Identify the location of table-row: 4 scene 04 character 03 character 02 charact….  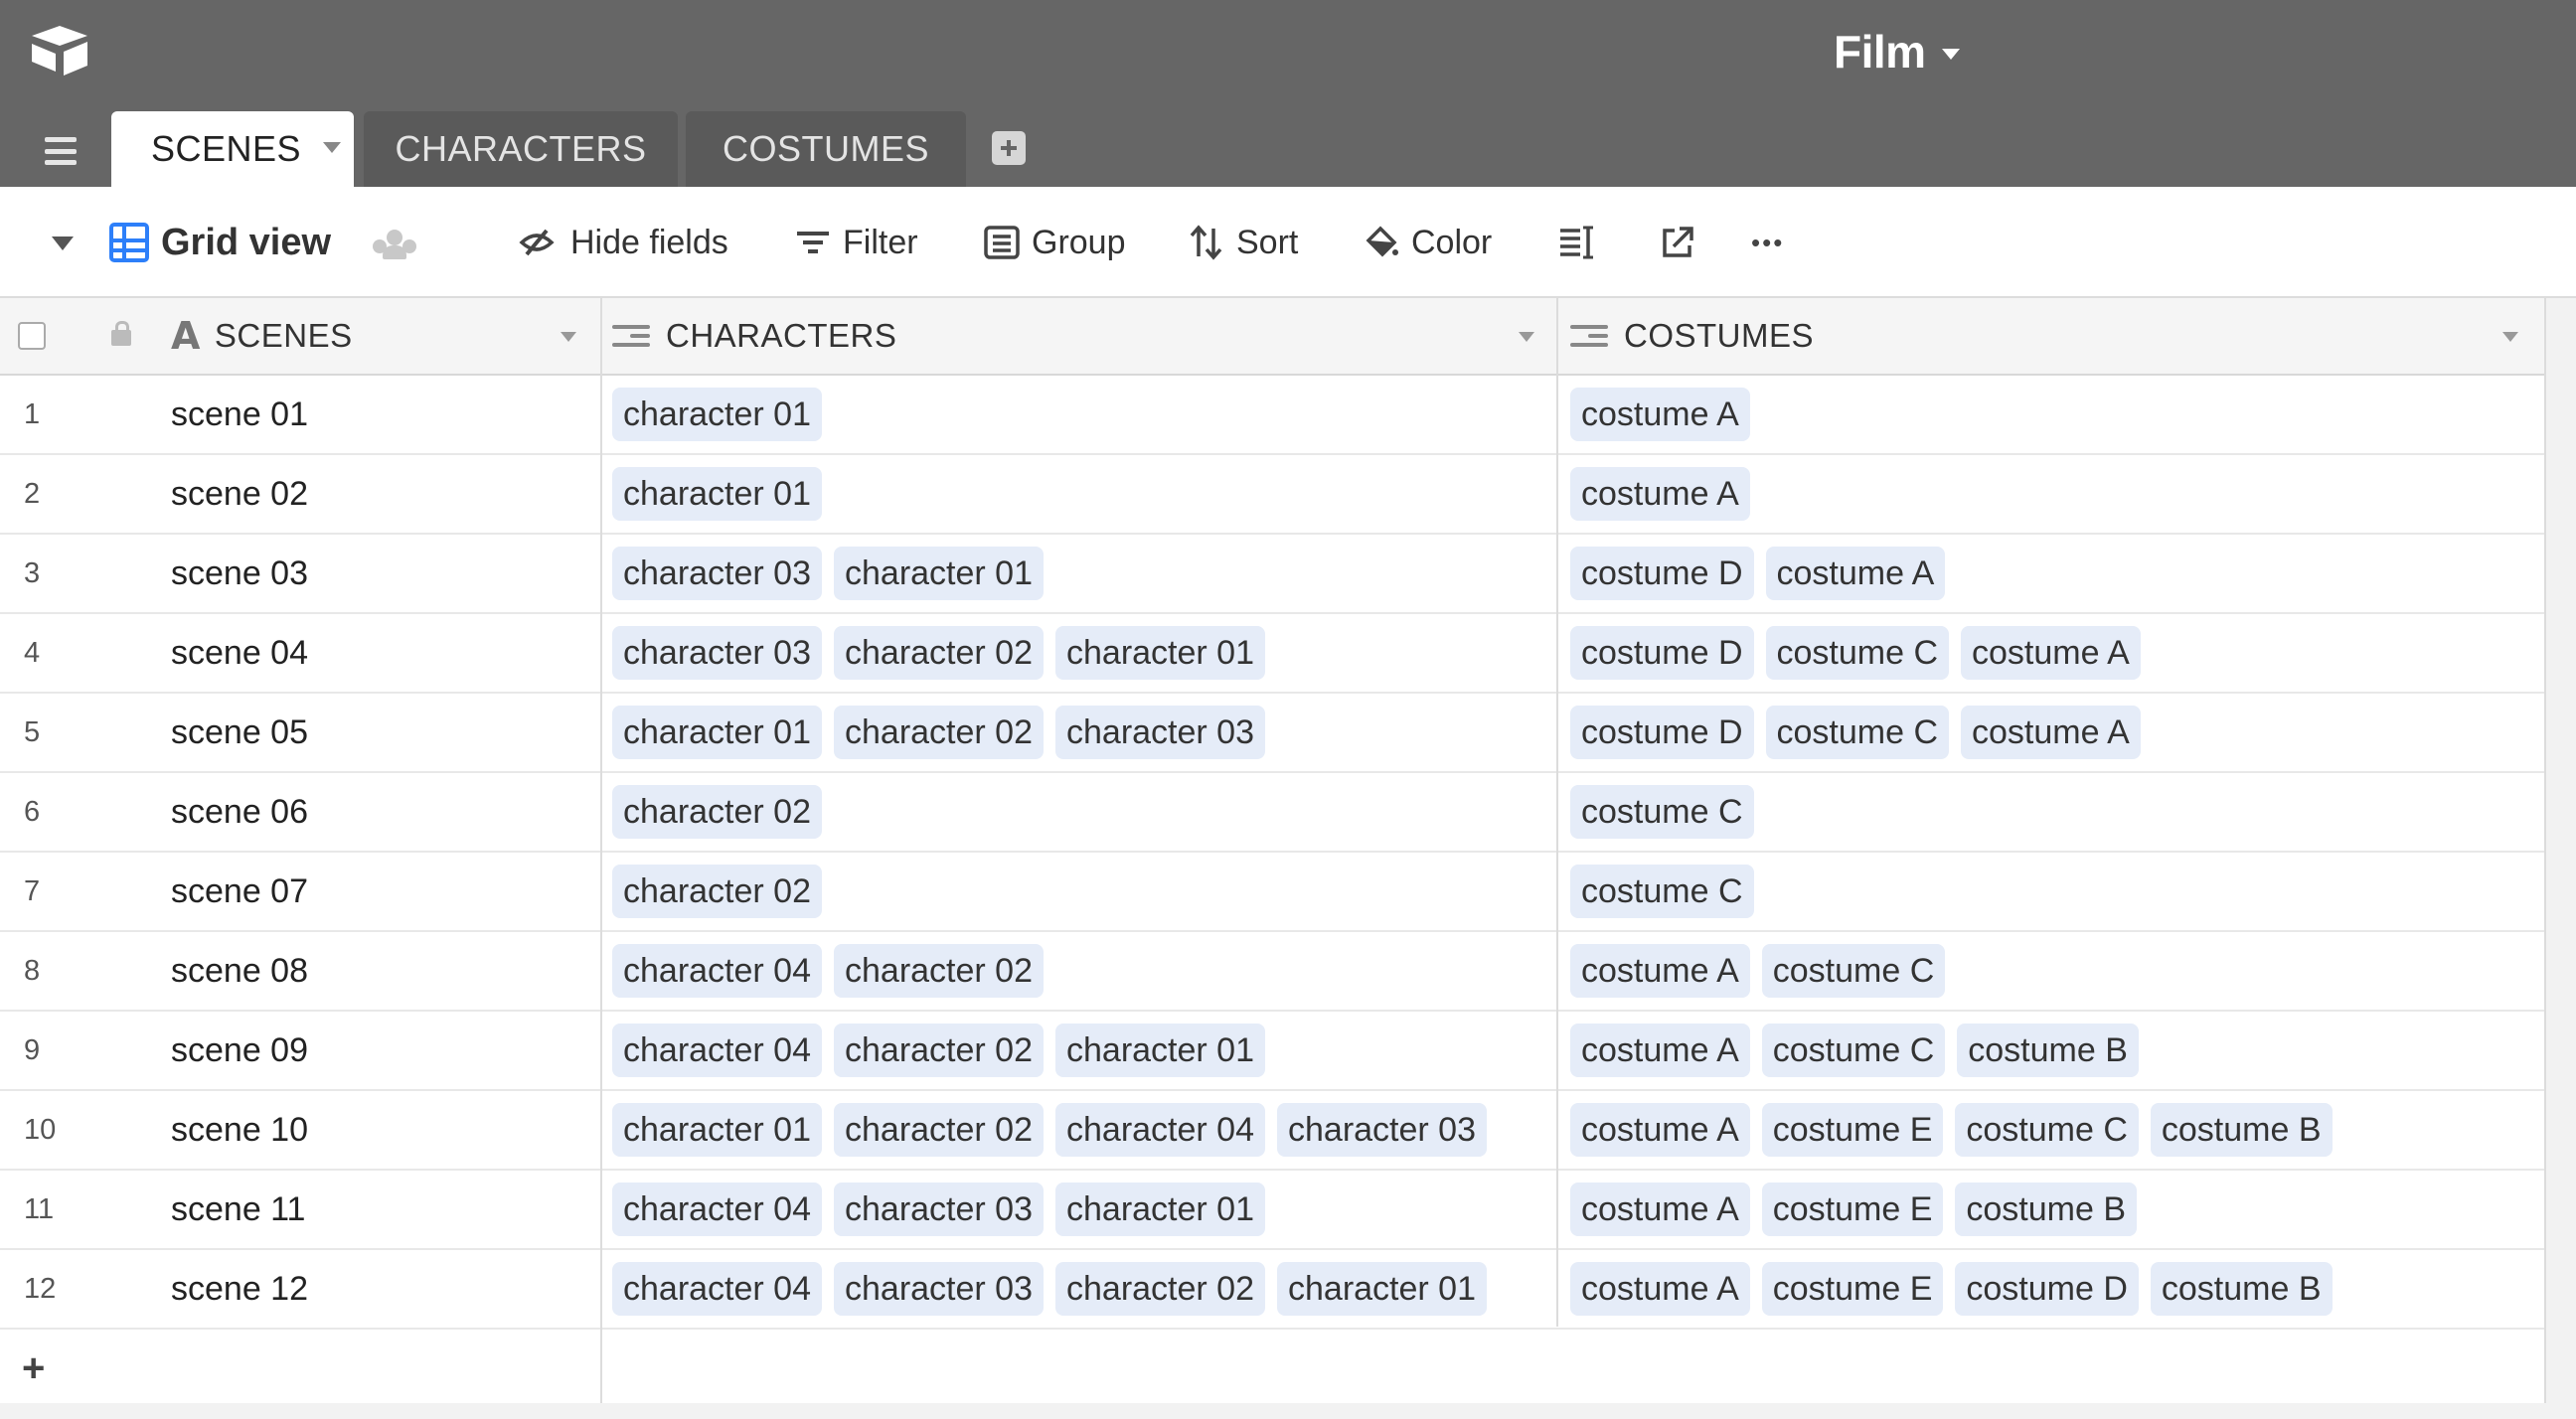
(1272, 654).